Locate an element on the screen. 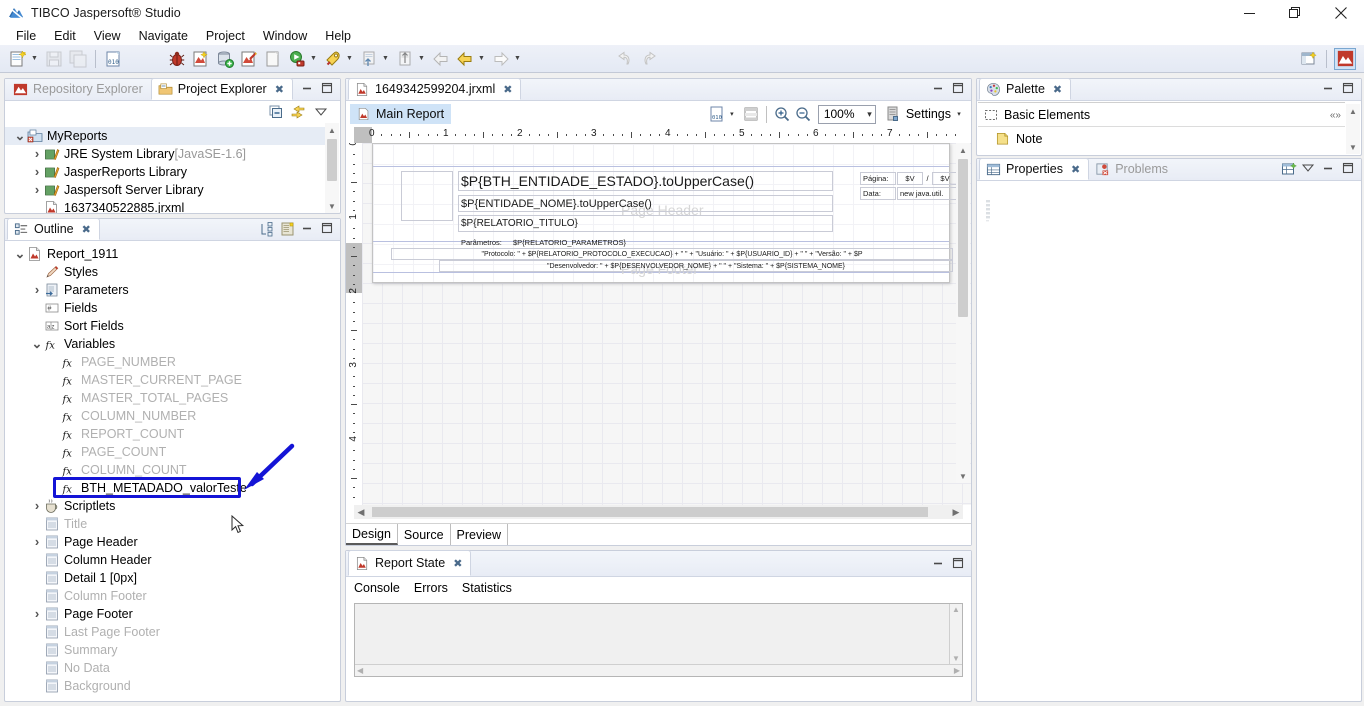 The height and width of the screenshot is (706, 1364). tree-item: fx COLUMN_NUMBER is located at coordinates (172, 416).